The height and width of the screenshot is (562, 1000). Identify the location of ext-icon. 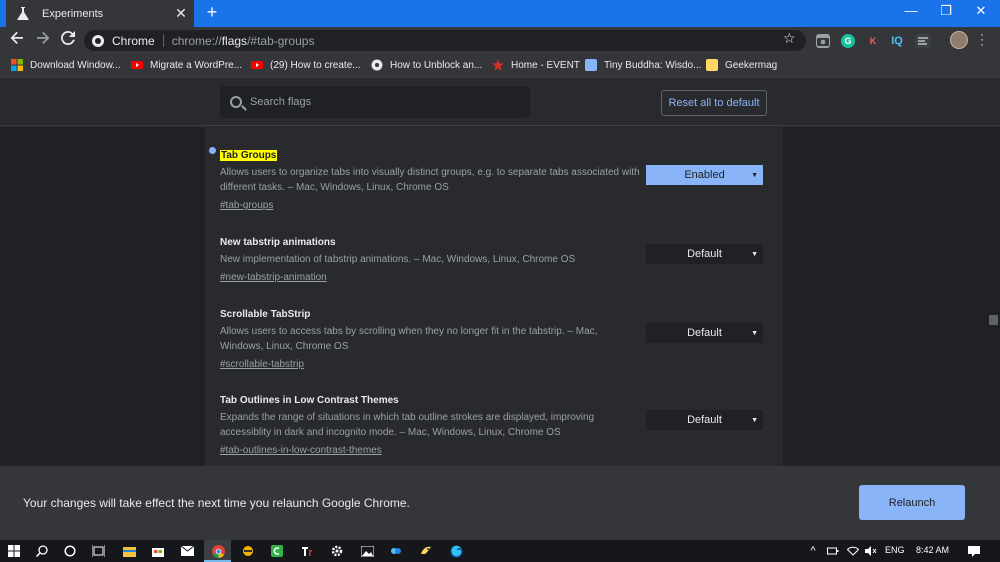
(923, 41).